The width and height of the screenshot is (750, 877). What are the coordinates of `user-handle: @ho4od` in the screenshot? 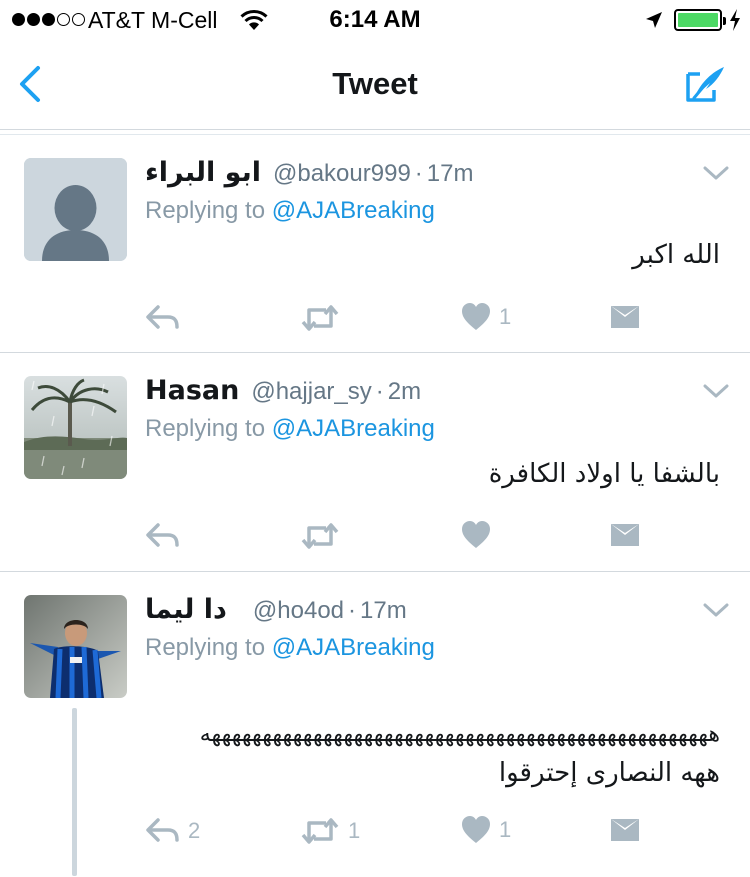 It's located at (298, 611).